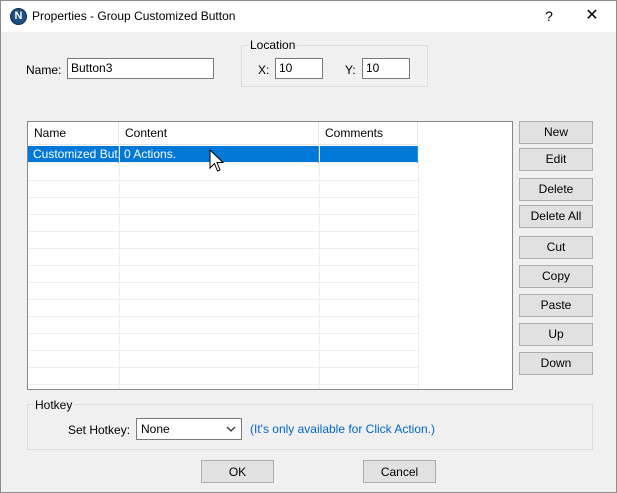  I want to click on down-button: Down, so click(556, 363).